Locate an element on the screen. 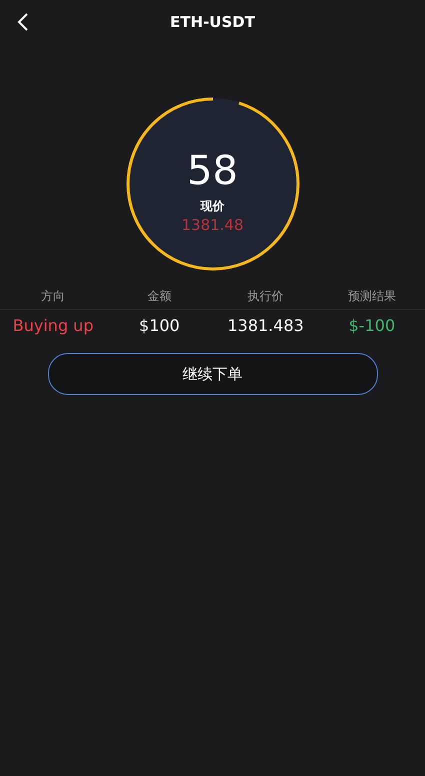  back-icon is located at coordinates (23, 22).